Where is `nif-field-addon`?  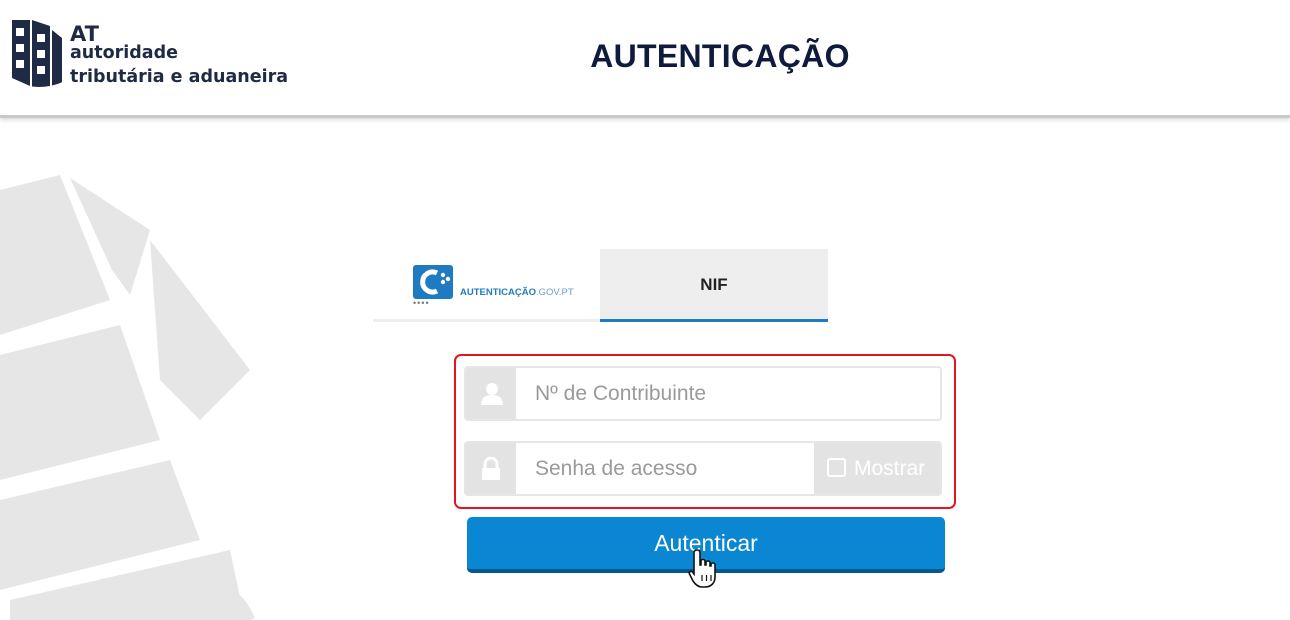 nif-field-addon is located at coordinates (491, 393).